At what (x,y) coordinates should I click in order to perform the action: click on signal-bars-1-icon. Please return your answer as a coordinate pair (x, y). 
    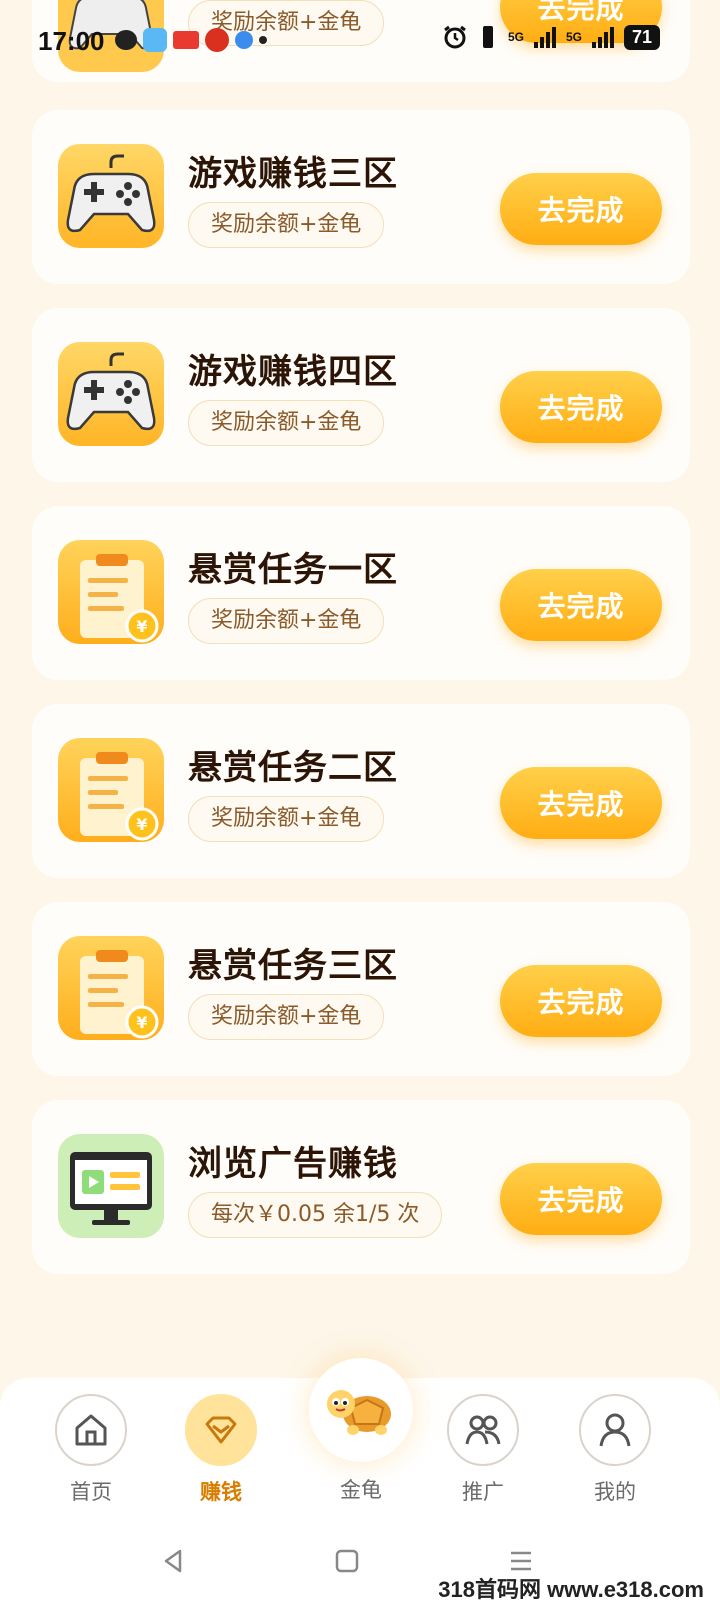
    Looking at the image, I should click on (544, 37).